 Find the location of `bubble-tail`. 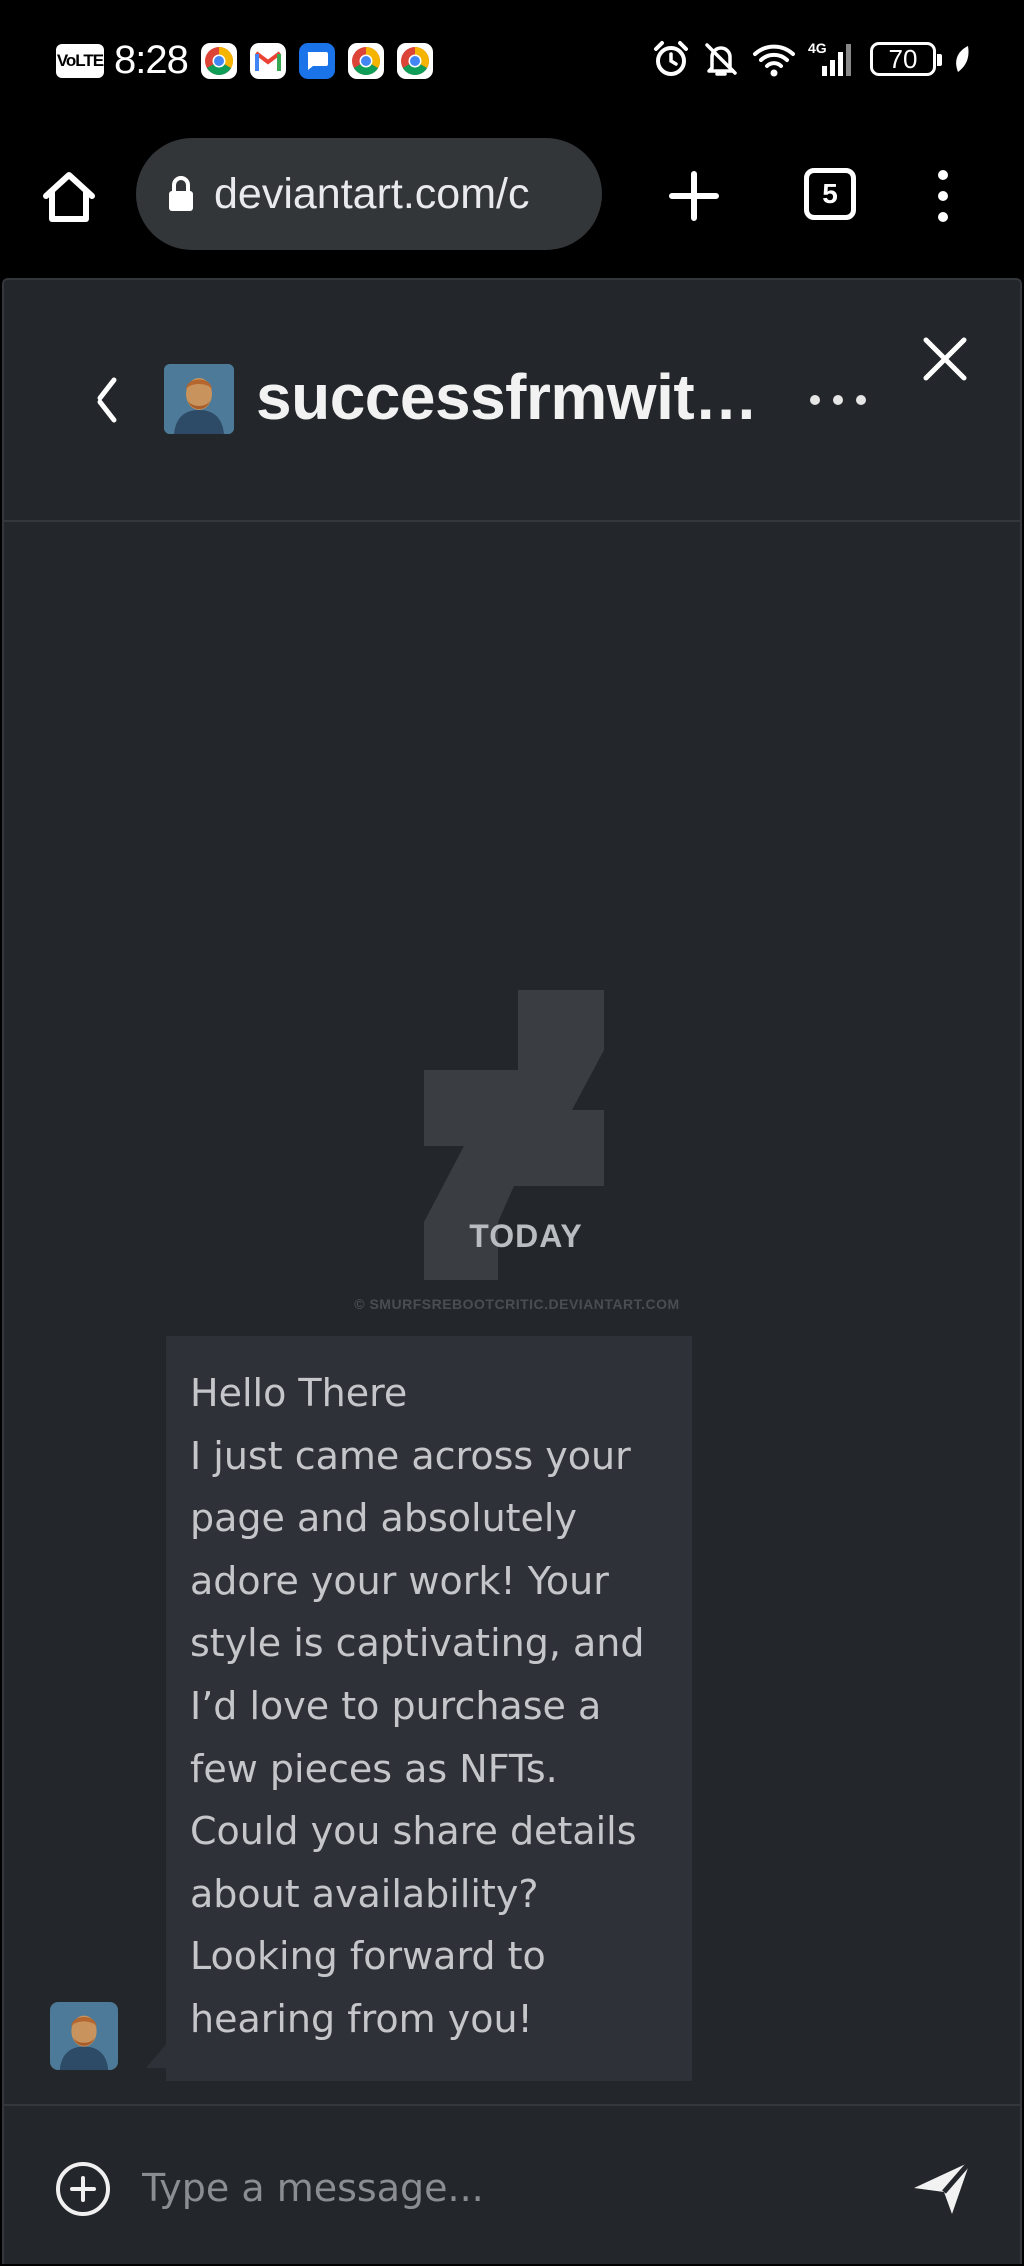

bubble-tail is located at coordinates (157, 2055).